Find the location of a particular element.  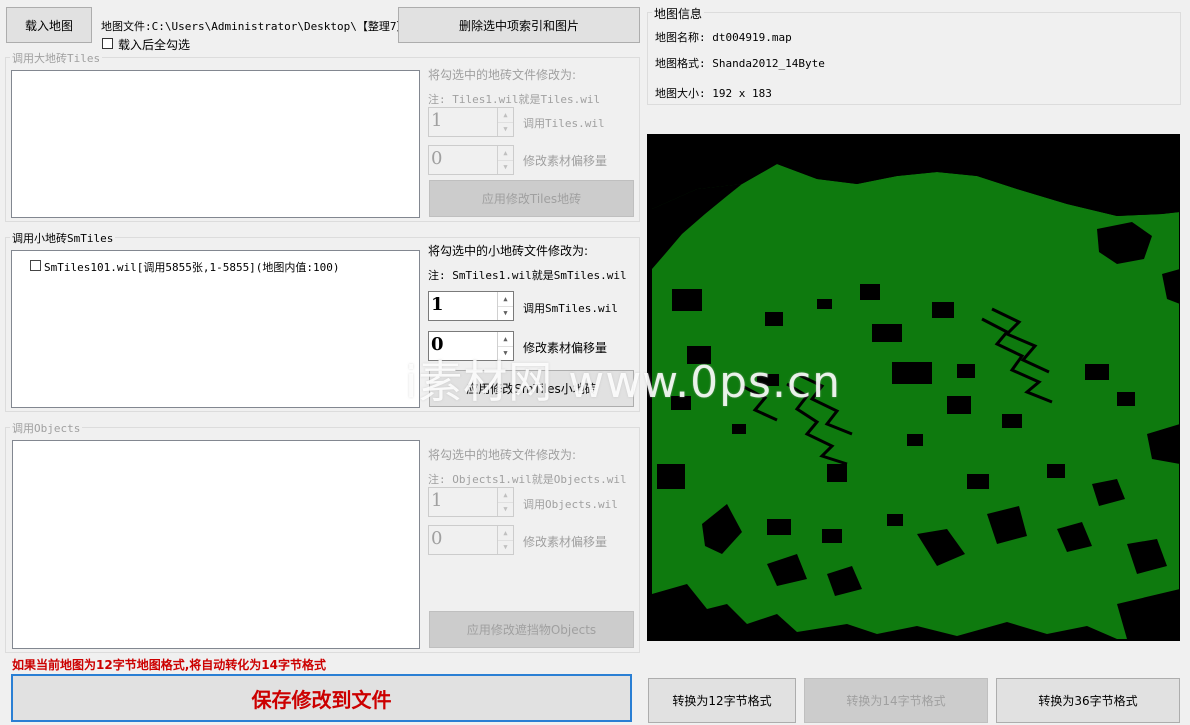

objects-file-index-spinner: 1 ▲ ▼ is located at coordinates (471, 502).